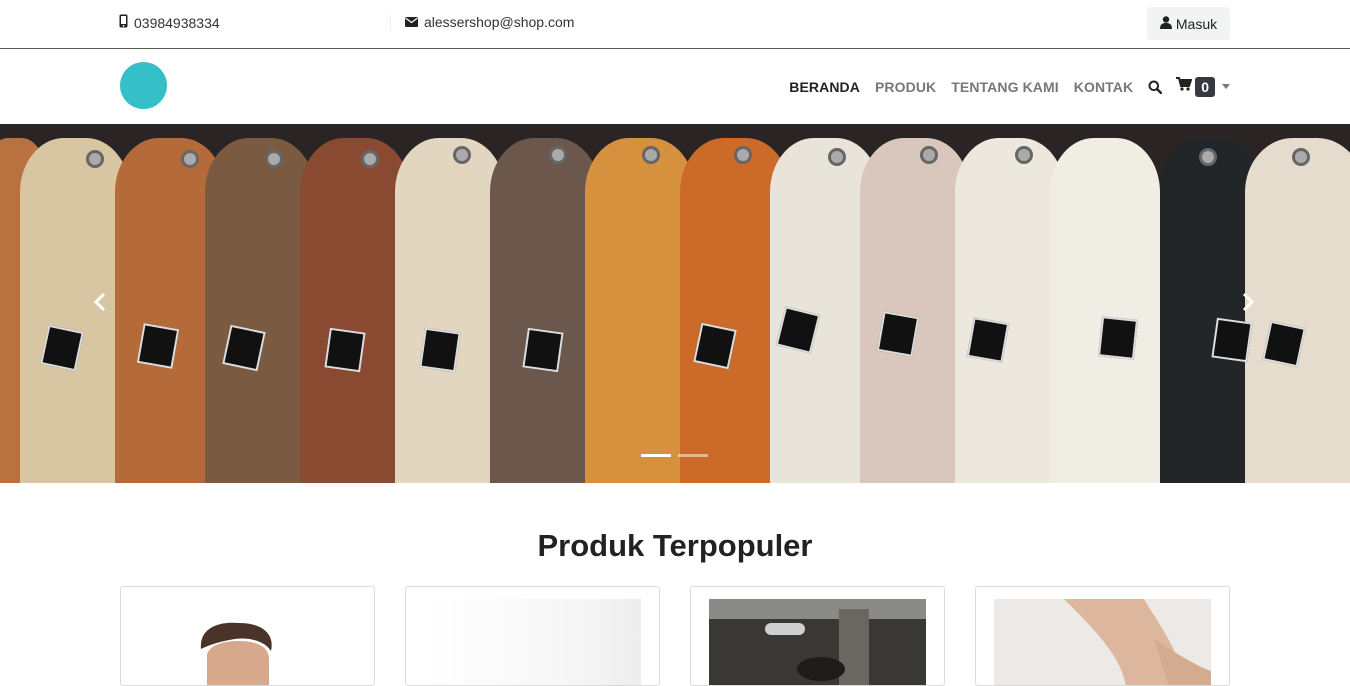 The height and width of the screenshot is (686, 1350). Describe the element at coordinates (177, 22) in the screenshot. I see `phone-number: 03984938334` at that location.